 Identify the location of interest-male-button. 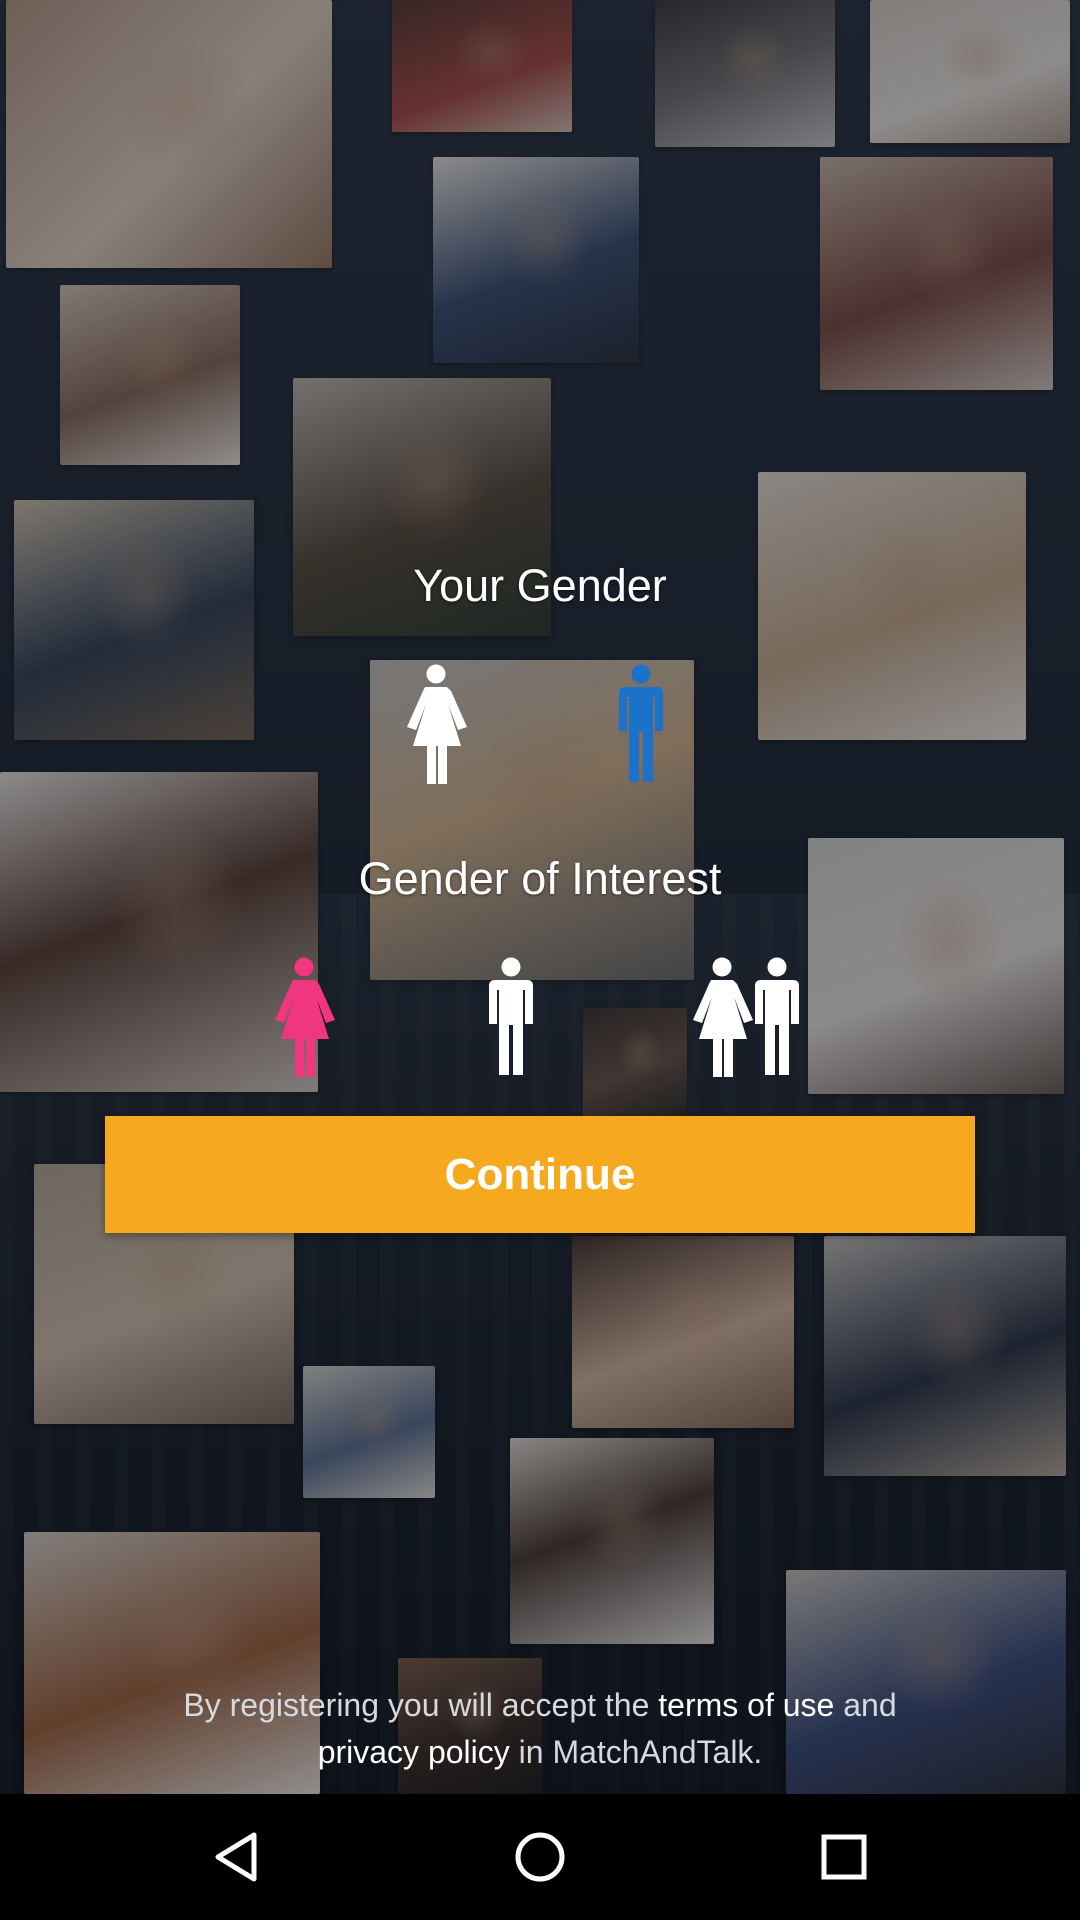
(511, 1015).